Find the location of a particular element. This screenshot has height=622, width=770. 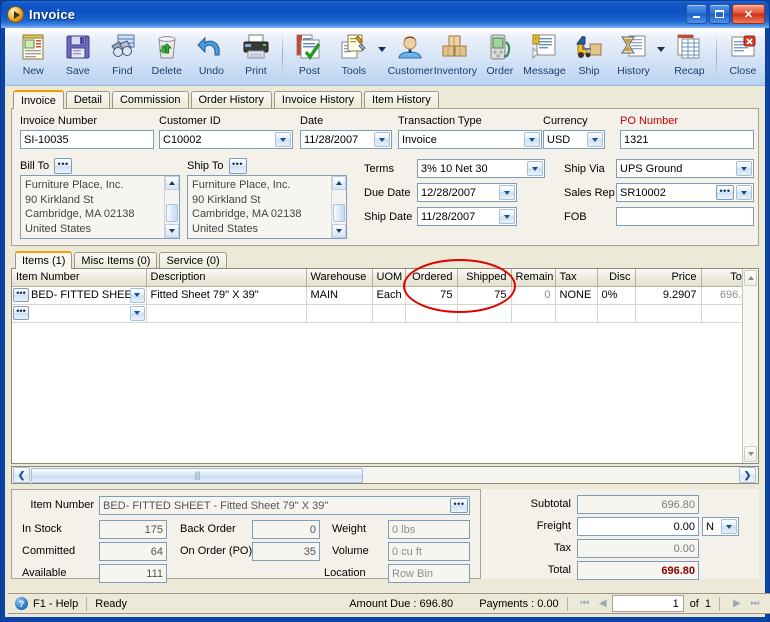

next-record-button: ▶ is located at coordinates (737, 604).